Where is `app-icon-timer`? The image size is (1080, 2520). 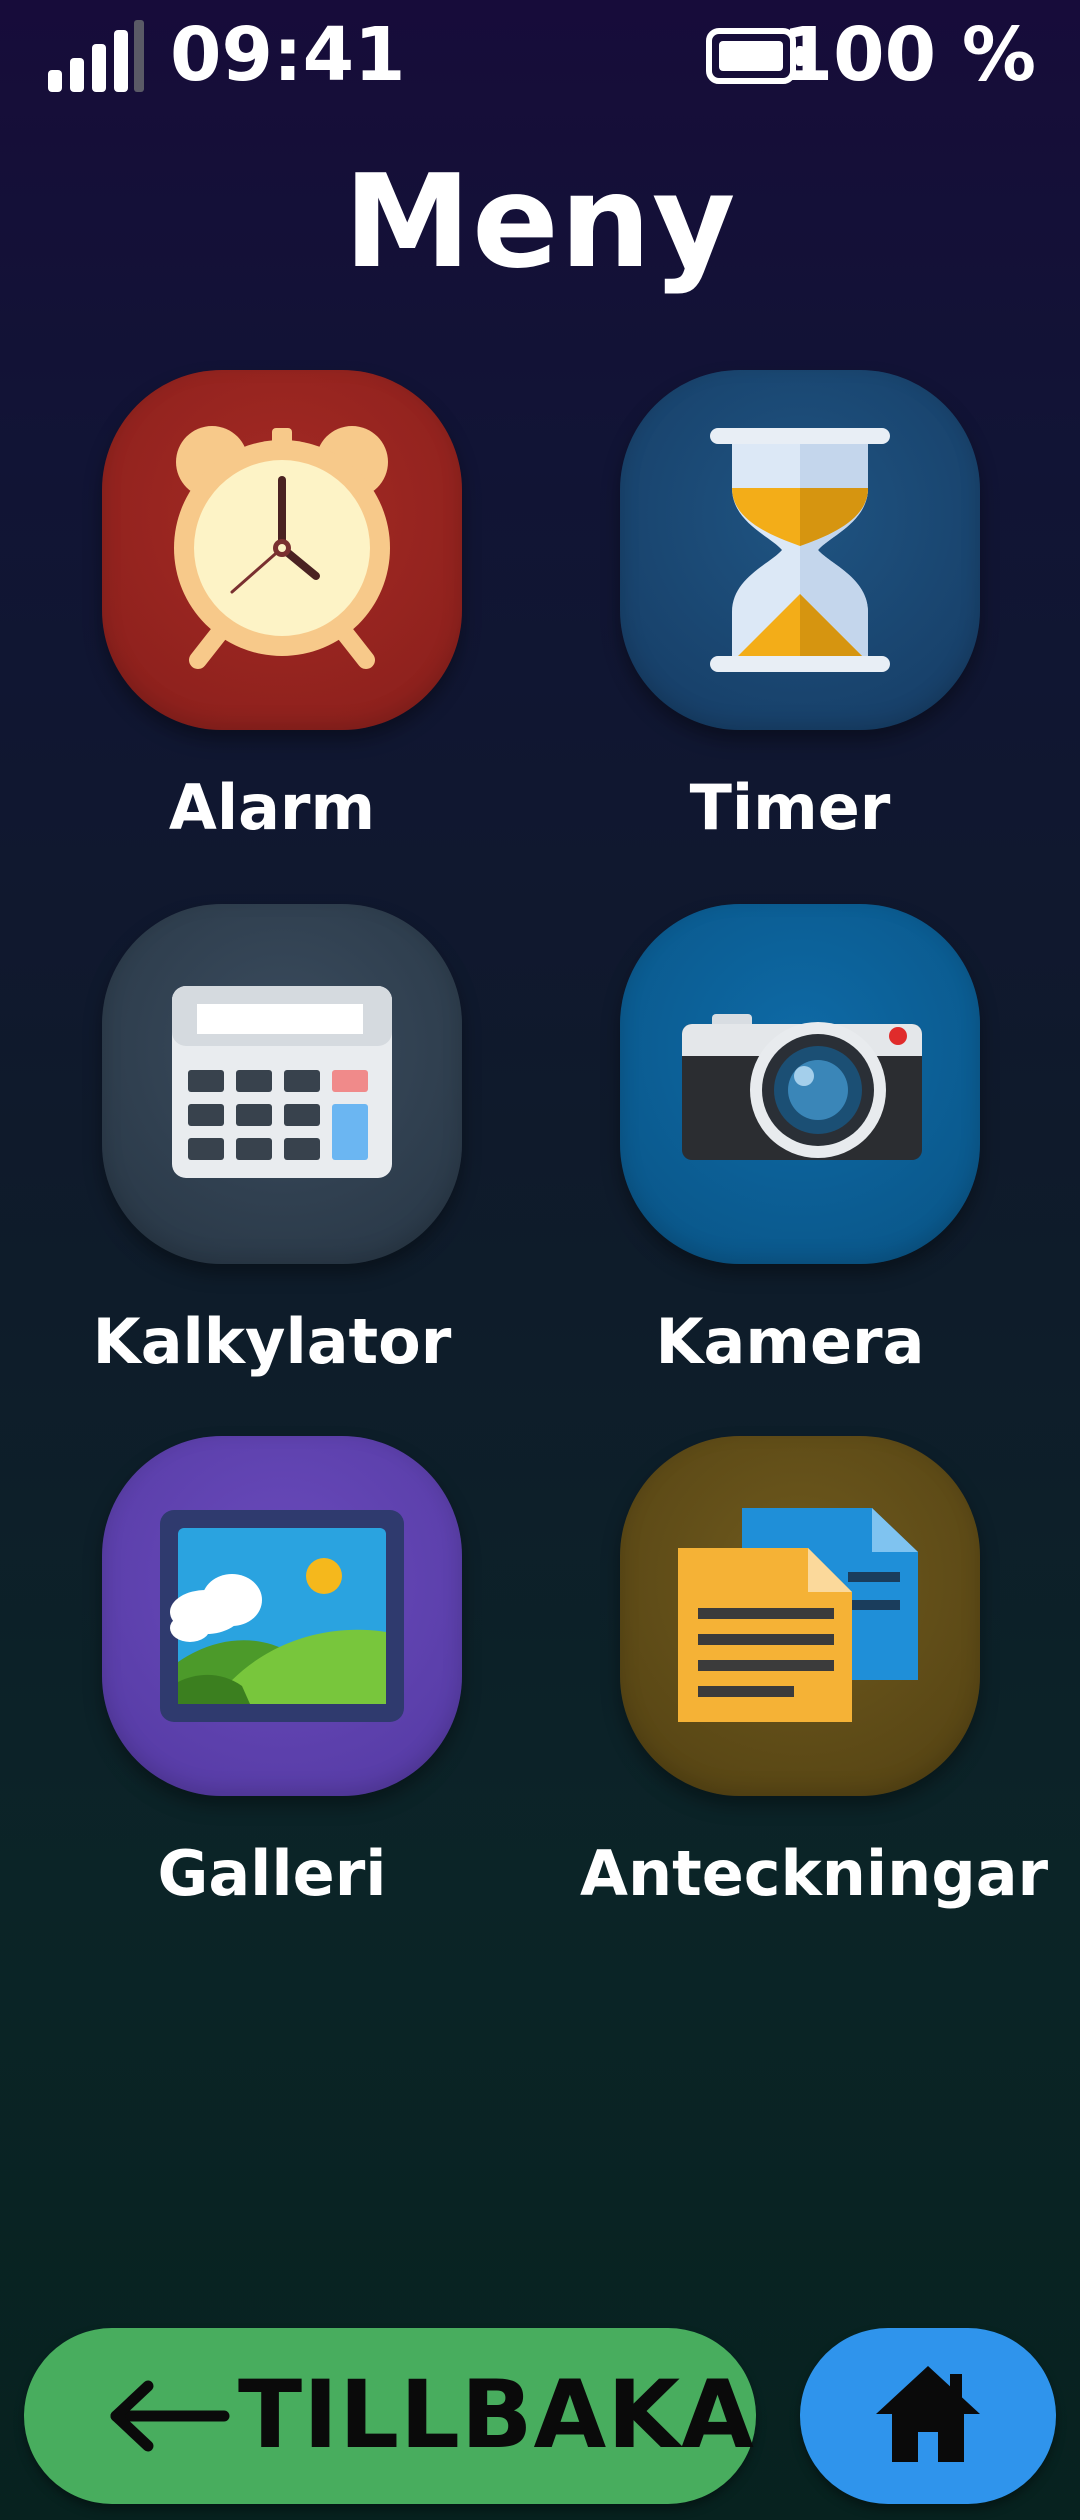
app-icon-timer is located at coordinates (800, 550).